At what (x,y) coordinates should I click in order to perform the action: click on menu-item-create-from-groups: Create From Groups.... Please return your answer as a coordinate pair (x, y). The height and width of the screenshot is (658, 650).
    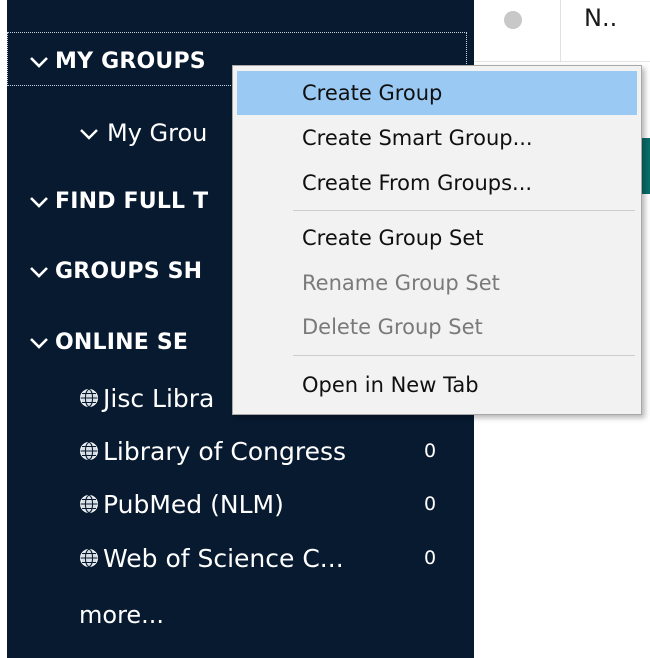
    Looking at the image, I should click on (437, 183).